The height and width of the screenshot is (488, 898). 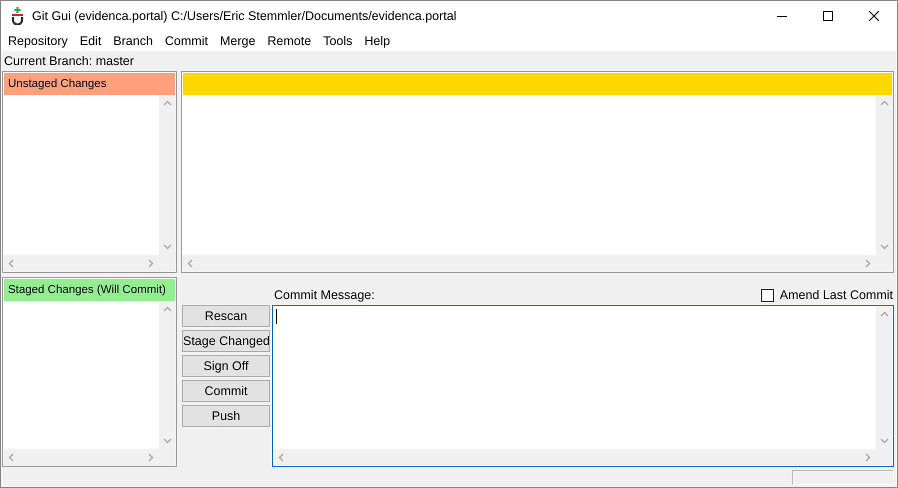 What do you see at coordinates (17, 16) in the screenshot?
I see `app-icon` at bounding box center [17, 16].